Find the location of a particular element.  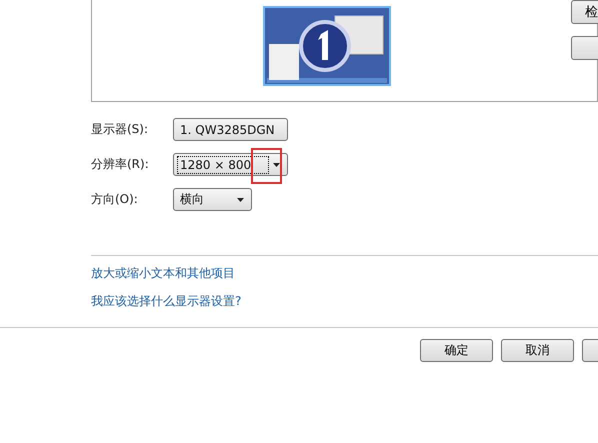

field-label: 分辨率(R): is located at coordinates (120, 164).